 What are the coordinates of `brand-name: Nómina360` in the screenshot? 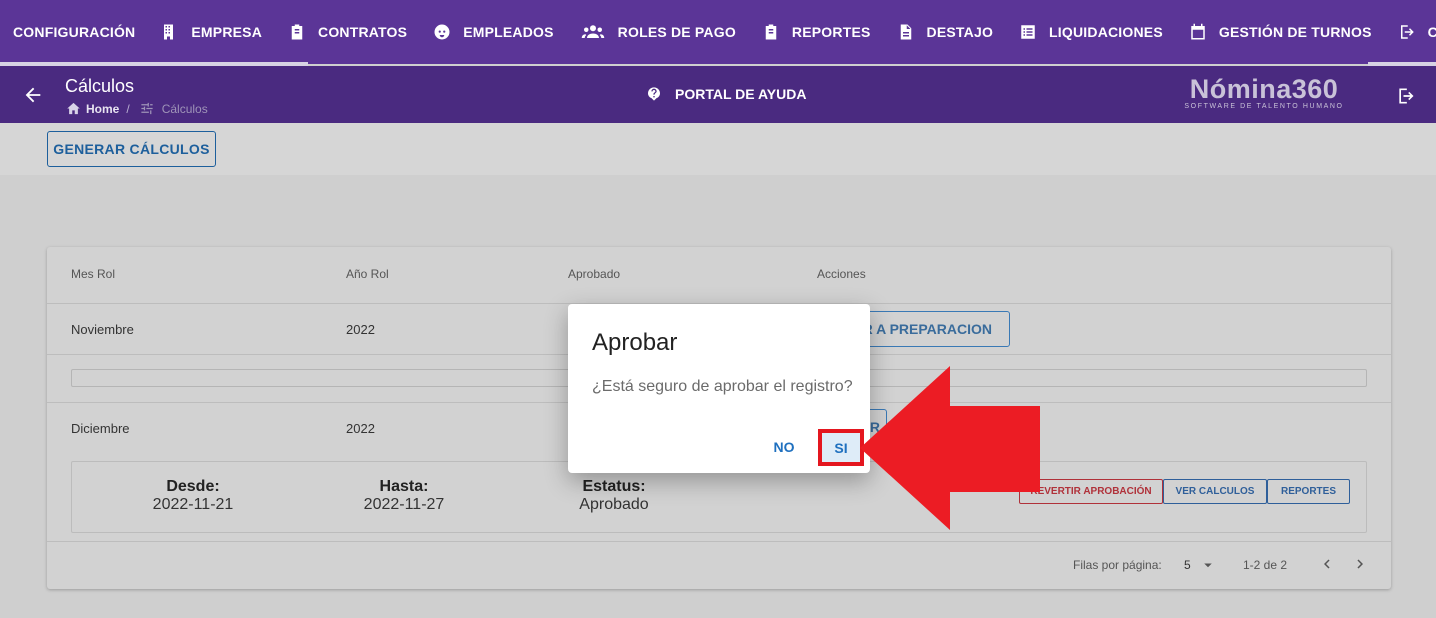 It's located at (1264, 89).